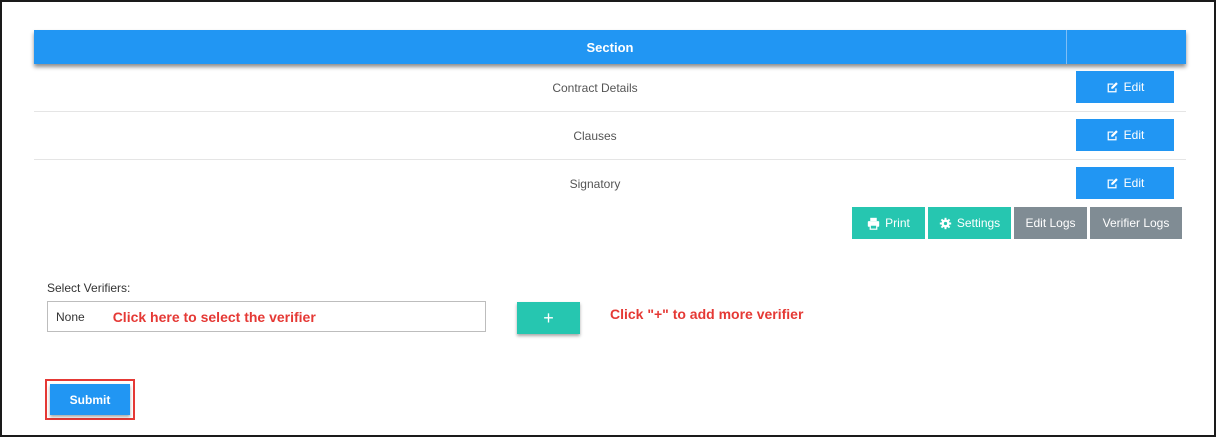  I want to click on gear-icon, so click(945, 223).